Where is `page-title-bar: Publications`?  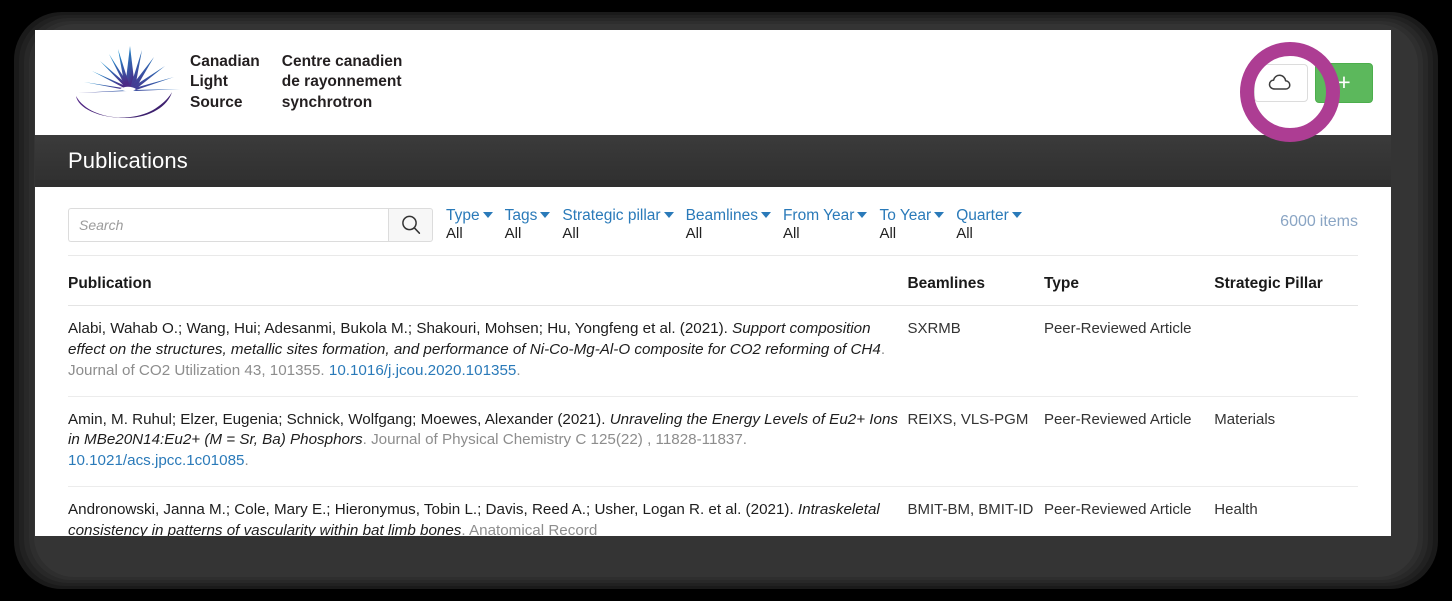
page-title-bar: Publications is located at coordinates (713, 161).